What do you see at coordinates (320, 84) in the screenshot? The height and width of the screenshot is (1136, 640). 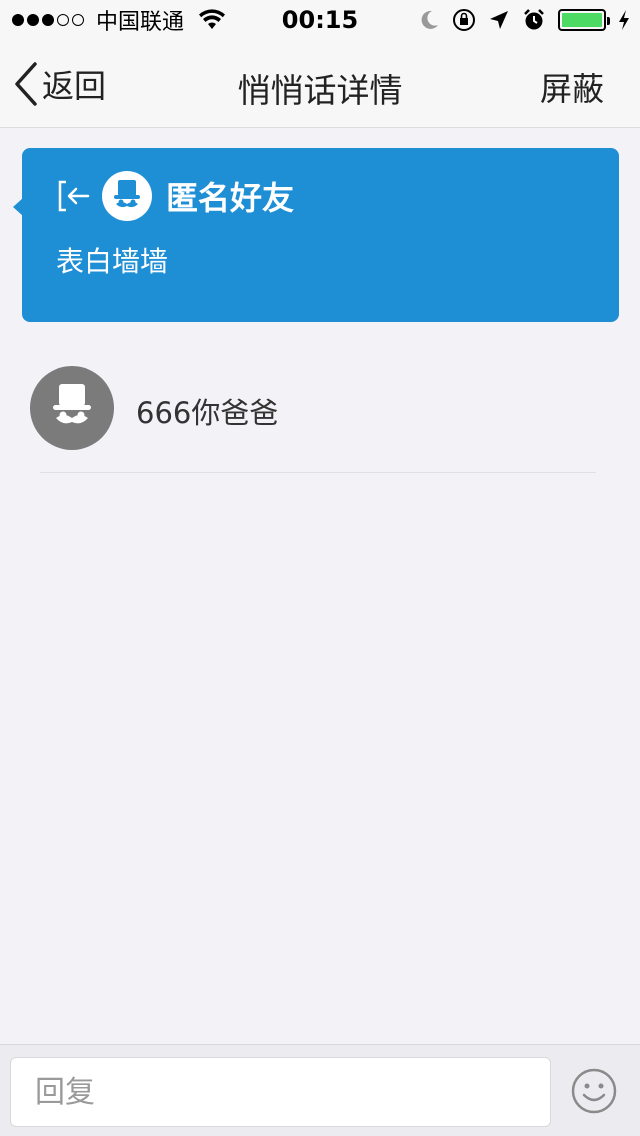 I see `navigation-bar: 返回 悄悄话详情 屏蔽` at bounding box center [320, 84].